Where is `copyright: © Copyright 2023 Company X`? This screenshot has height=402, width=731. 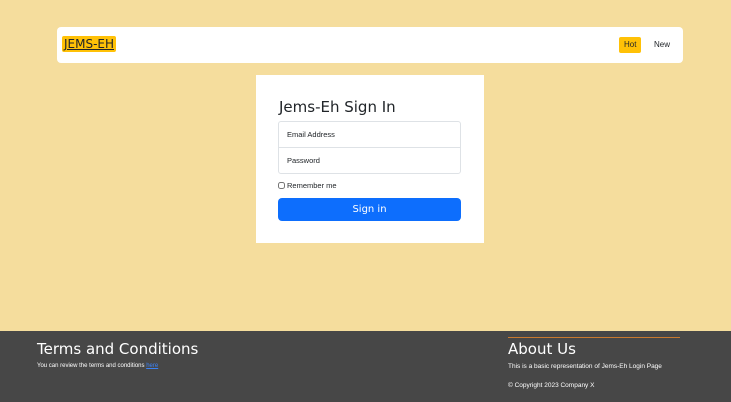
copyright: © Copyright 2023 Company X is located at coordinates (551, 385).